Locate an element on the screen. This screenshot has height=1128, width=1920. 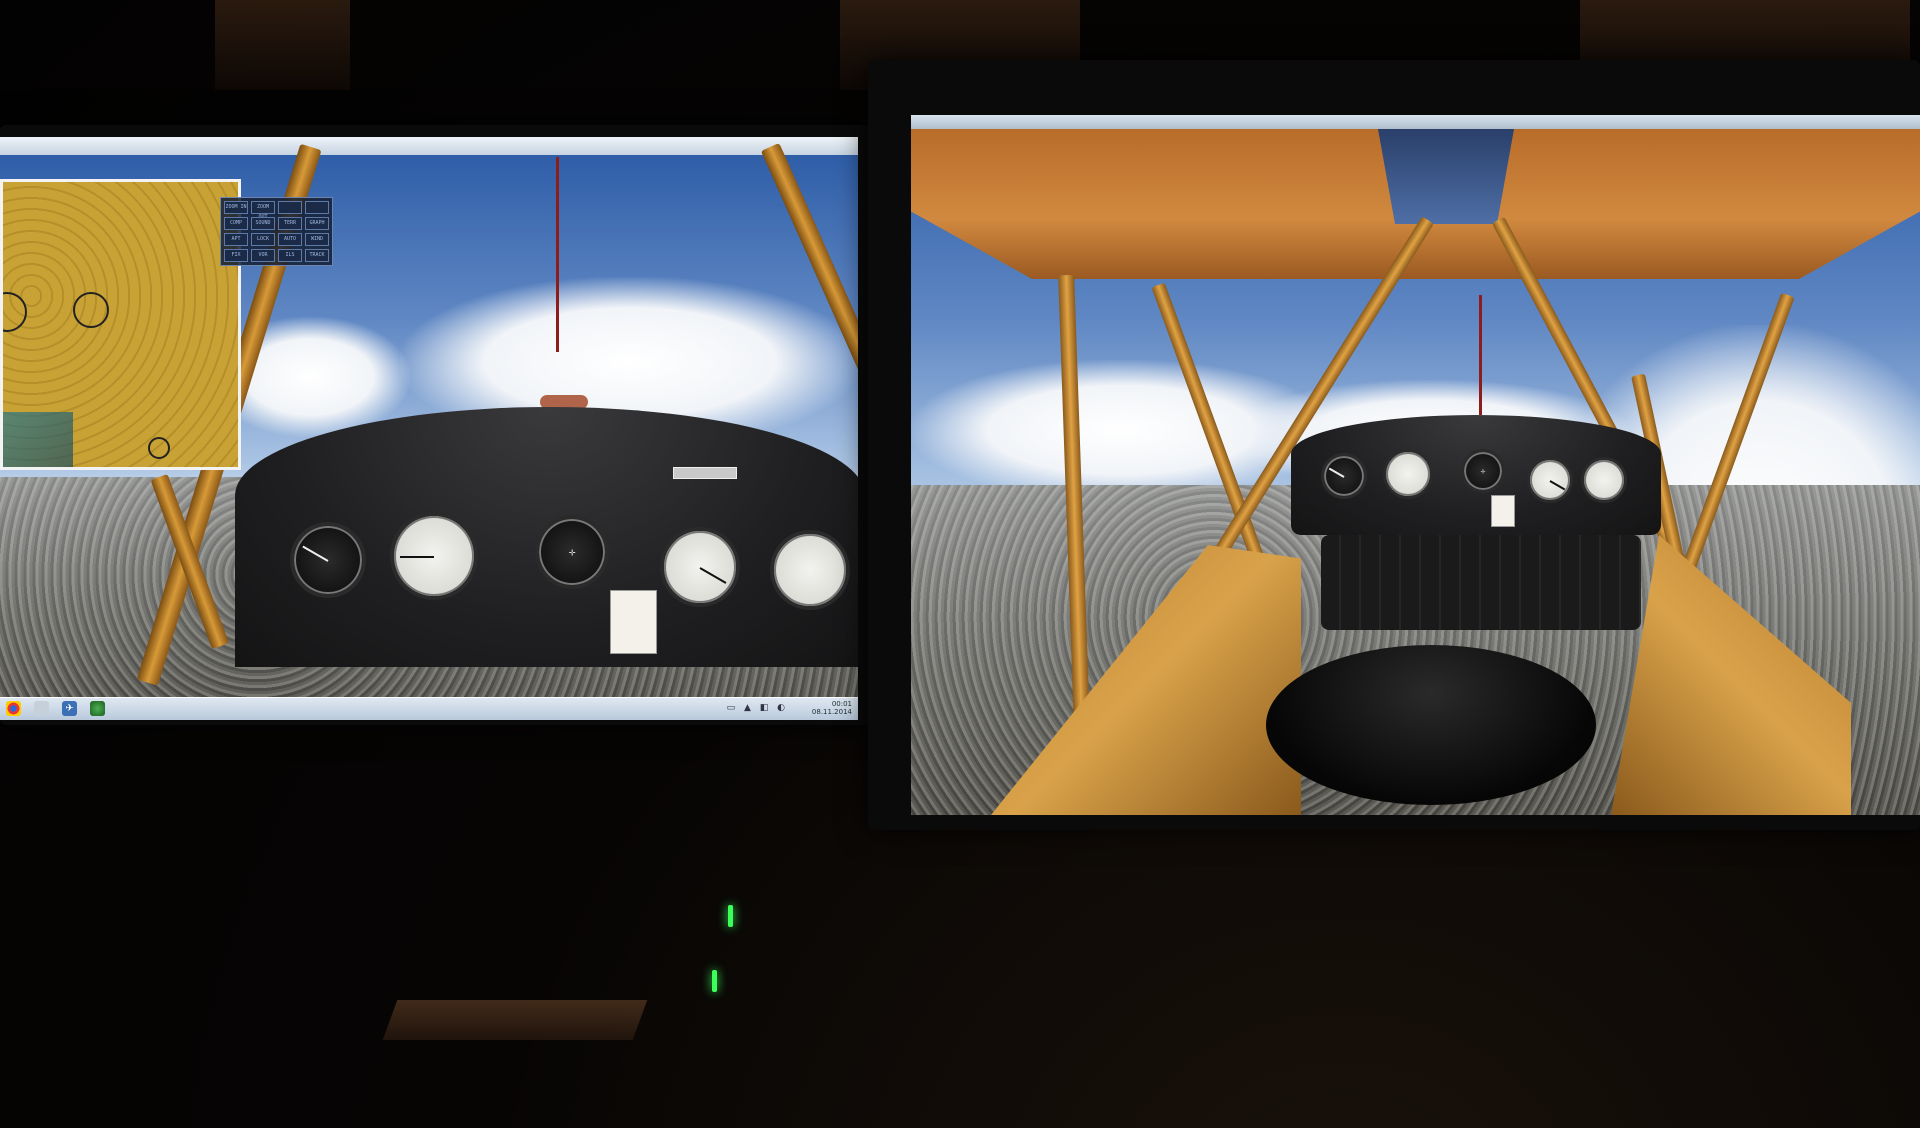
cabin-floor-panel is located at coordinates (1481, 582).